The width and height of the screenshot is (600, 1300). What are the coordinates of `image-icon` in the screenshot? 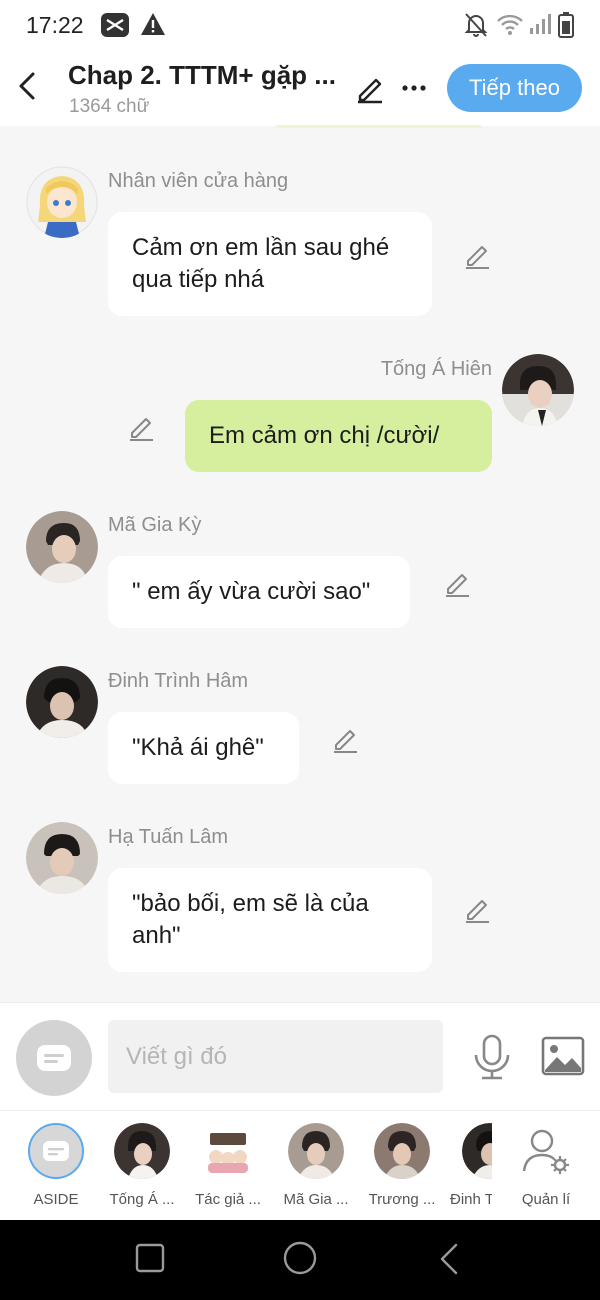 It's located at (563, 1056).